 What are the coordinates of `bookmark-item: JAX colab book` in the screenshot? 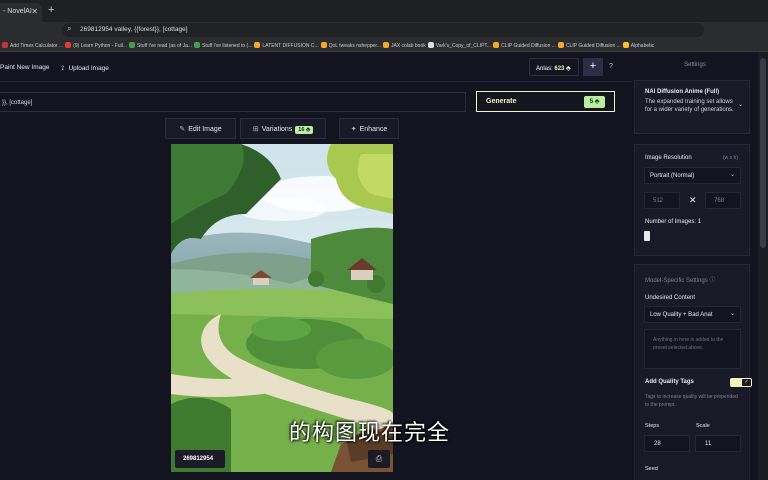 It's located at (404, 43).